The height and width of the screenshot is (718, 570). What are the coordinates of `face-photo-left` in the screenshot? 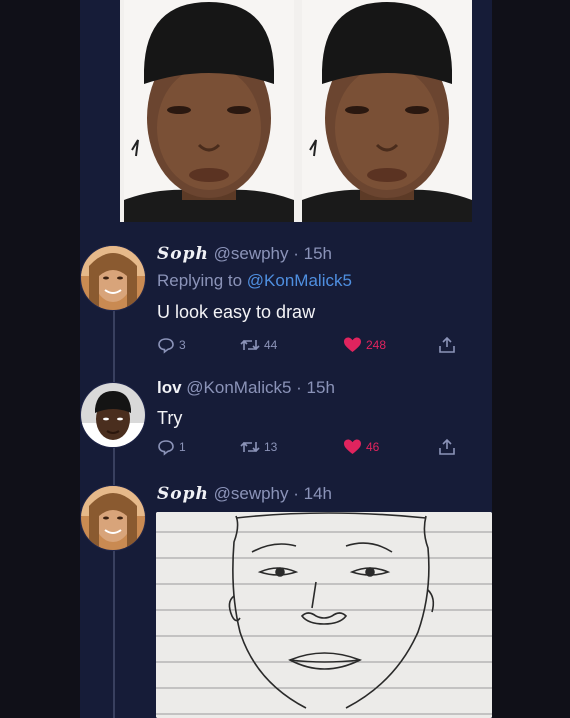 It's located at (209, 111).